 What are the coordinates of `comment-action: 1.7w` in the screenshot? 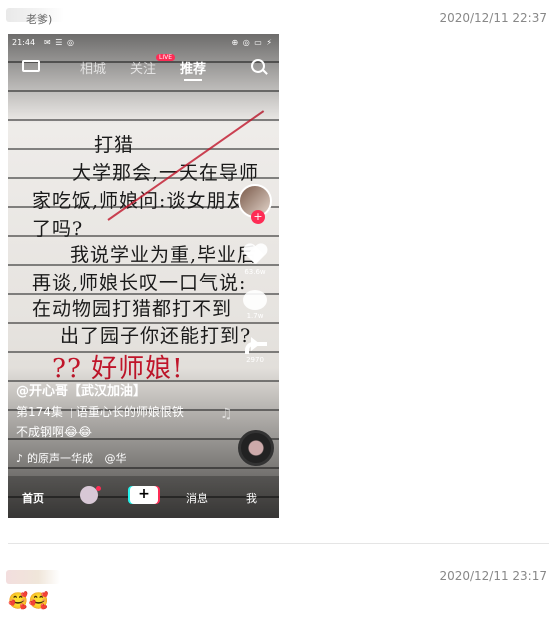 It's located at (255, 305).